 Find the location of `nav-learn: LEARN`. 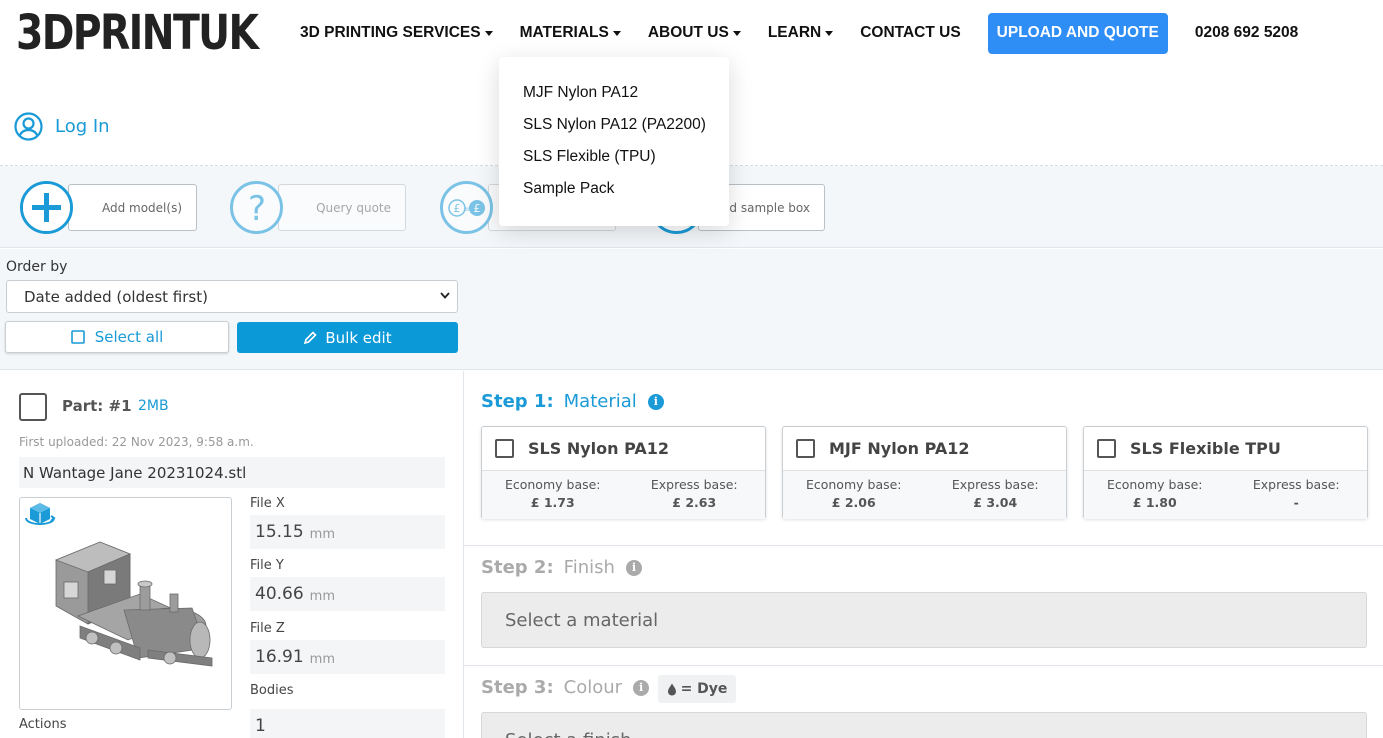

nav-learn: LEARN is located at coordinates (800, 33).